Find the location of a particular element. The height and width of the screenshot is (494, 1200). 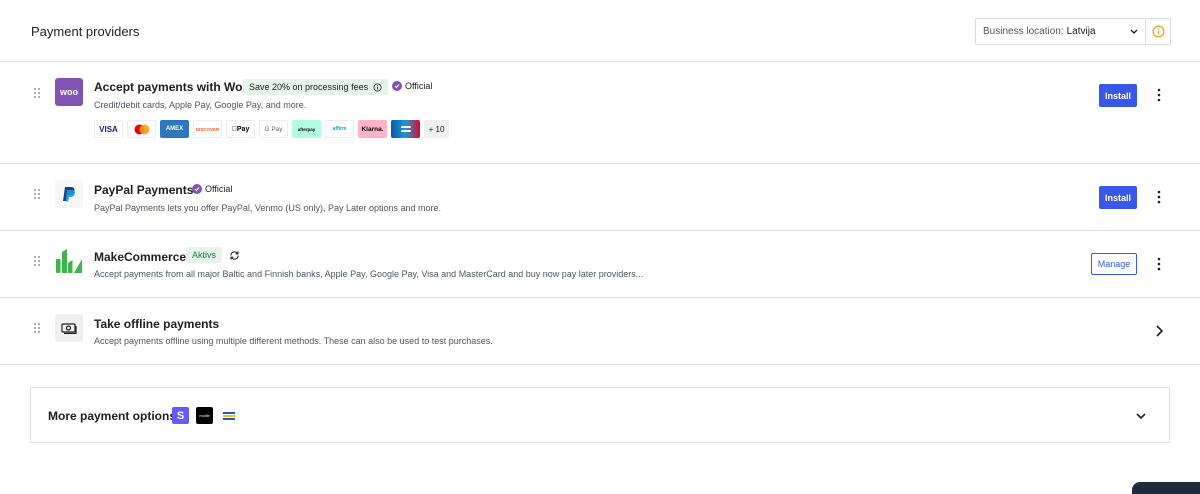

woo-logo-text: woo is located at coordinates (69, 92).